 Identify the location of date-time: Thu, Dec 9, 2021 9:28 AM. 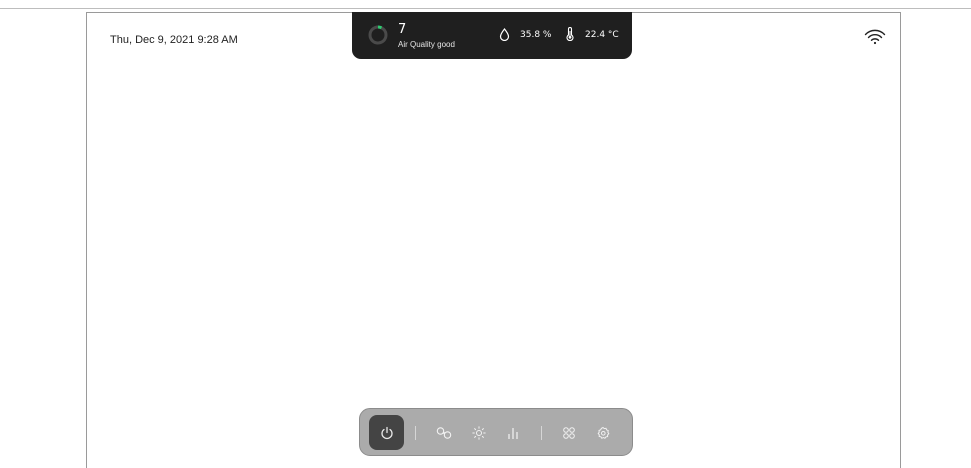
(174, 40).